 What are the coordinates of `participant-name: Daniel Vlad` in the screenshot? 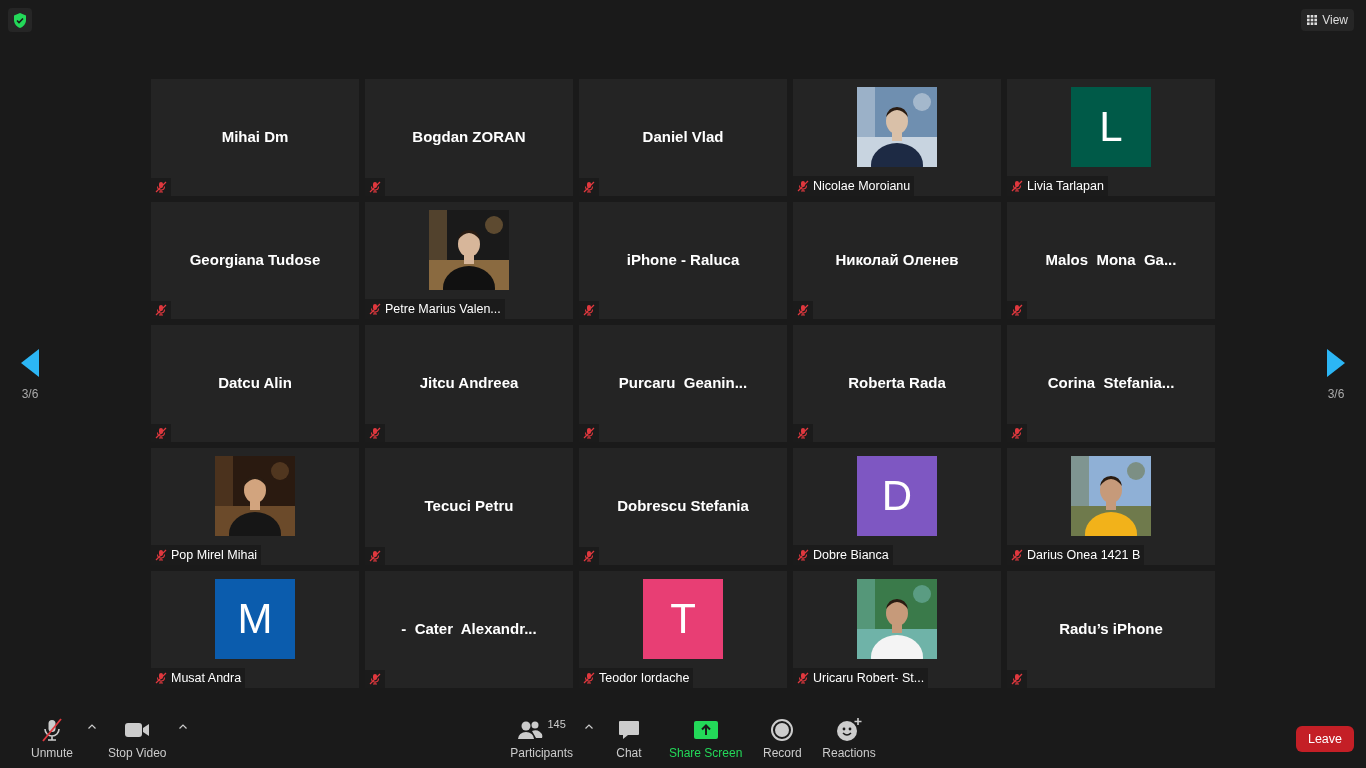 It's located at (683, 136).